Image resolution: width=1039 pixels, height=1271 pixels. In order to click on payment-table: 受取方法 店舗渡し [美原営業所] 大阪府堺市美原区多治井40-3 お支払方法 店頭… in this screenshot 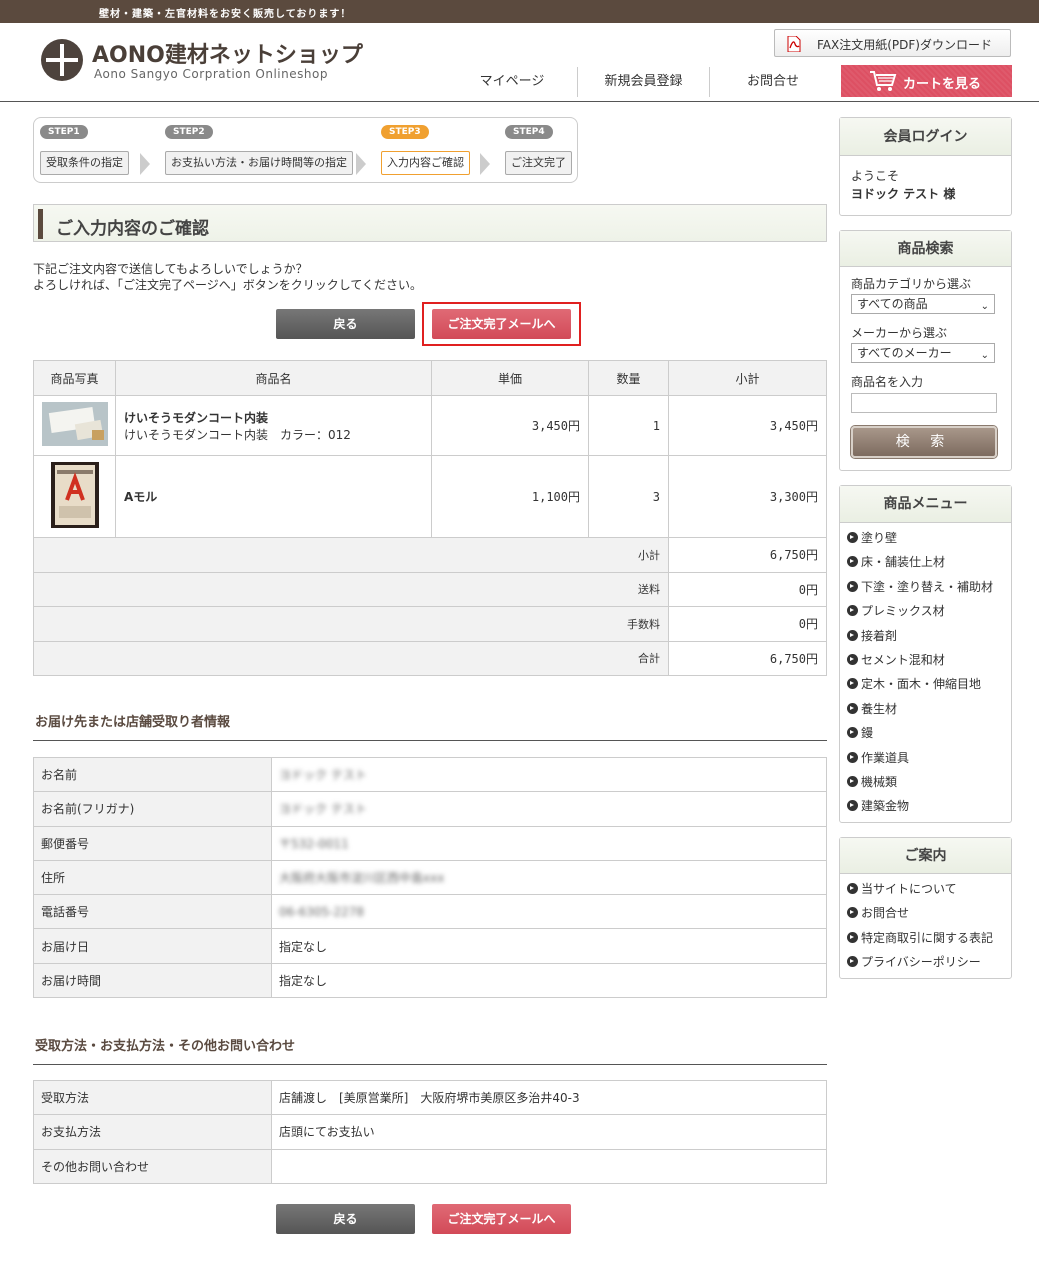, I will do `click(430, 1131)`.